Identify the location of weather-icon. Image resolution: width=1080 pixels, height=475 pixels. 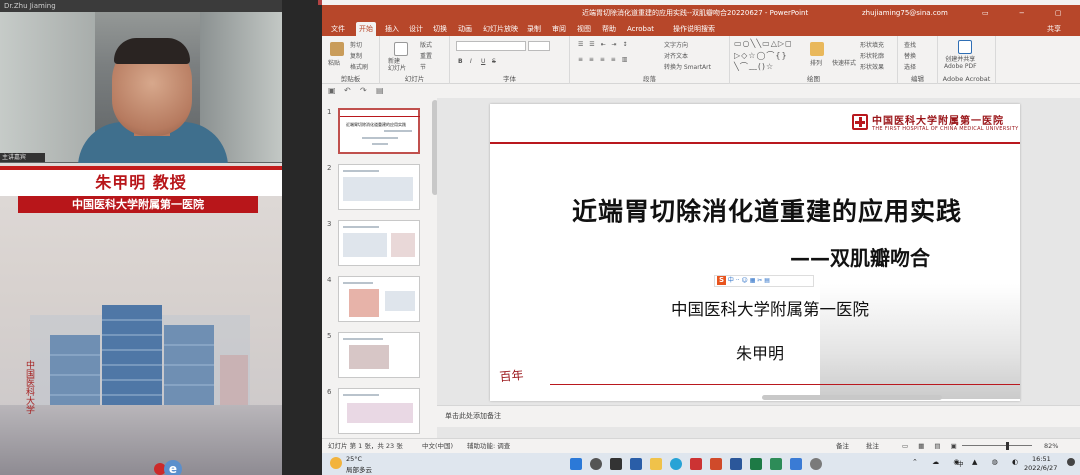
(336, 463).